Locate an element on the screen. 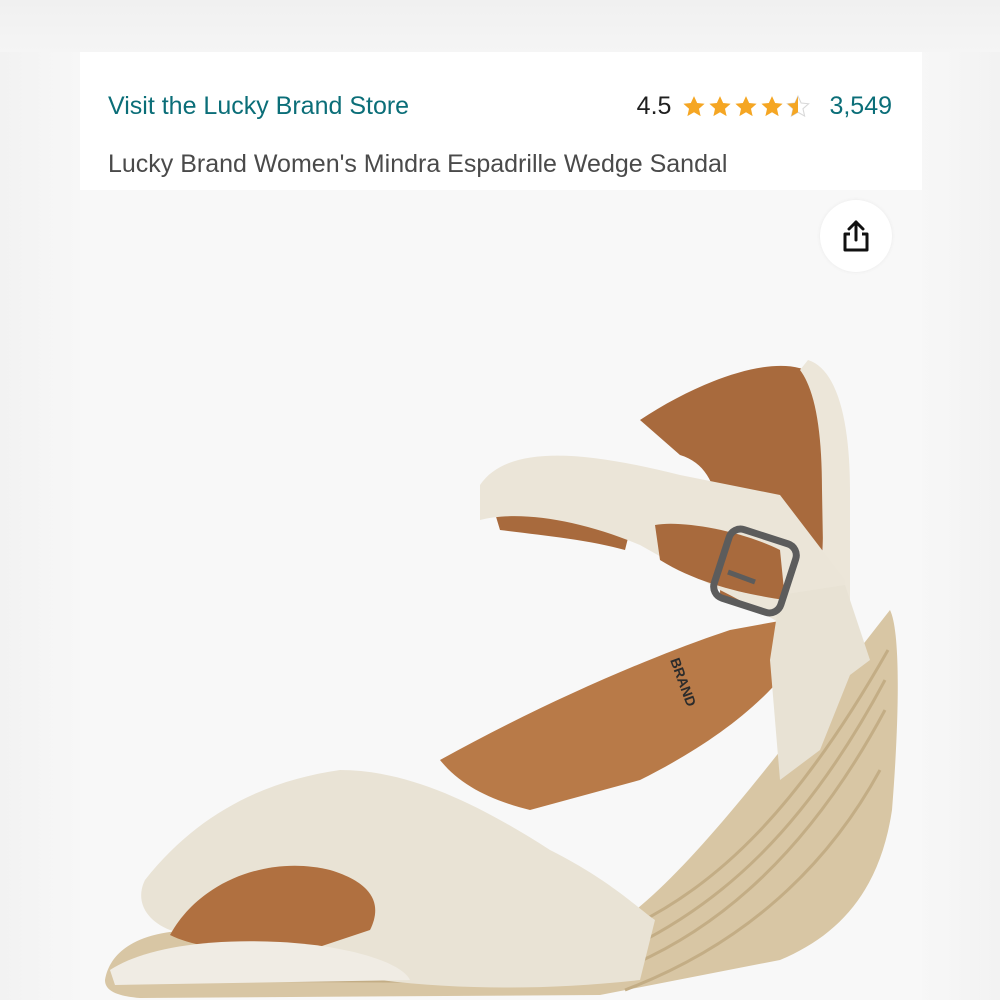  review-count-link: 3,549 is located at coordinates (860, 106).